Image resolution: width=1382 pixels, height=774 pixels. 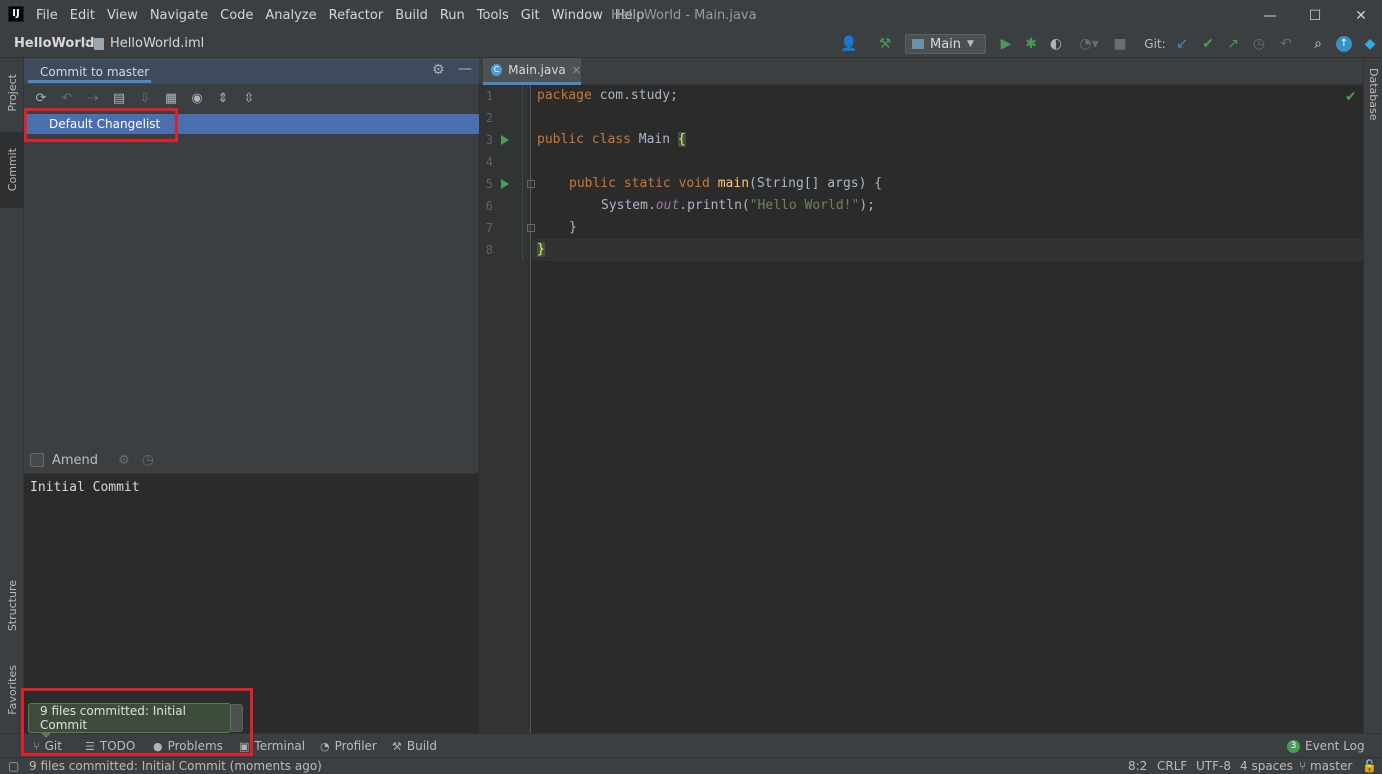 What do you see at coordinates (1315, 15) in the screenshot?
I see `maximize-button: ☐` at bounding box center [1315, 15].